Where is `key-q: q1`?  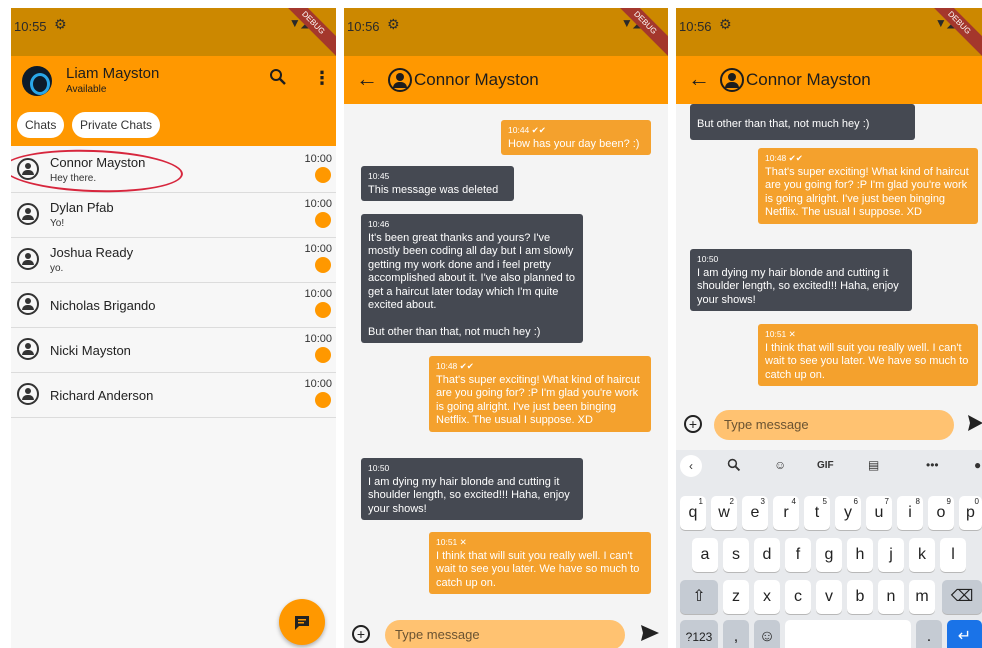 key-q: q1 is located at coordinates (693, 513).